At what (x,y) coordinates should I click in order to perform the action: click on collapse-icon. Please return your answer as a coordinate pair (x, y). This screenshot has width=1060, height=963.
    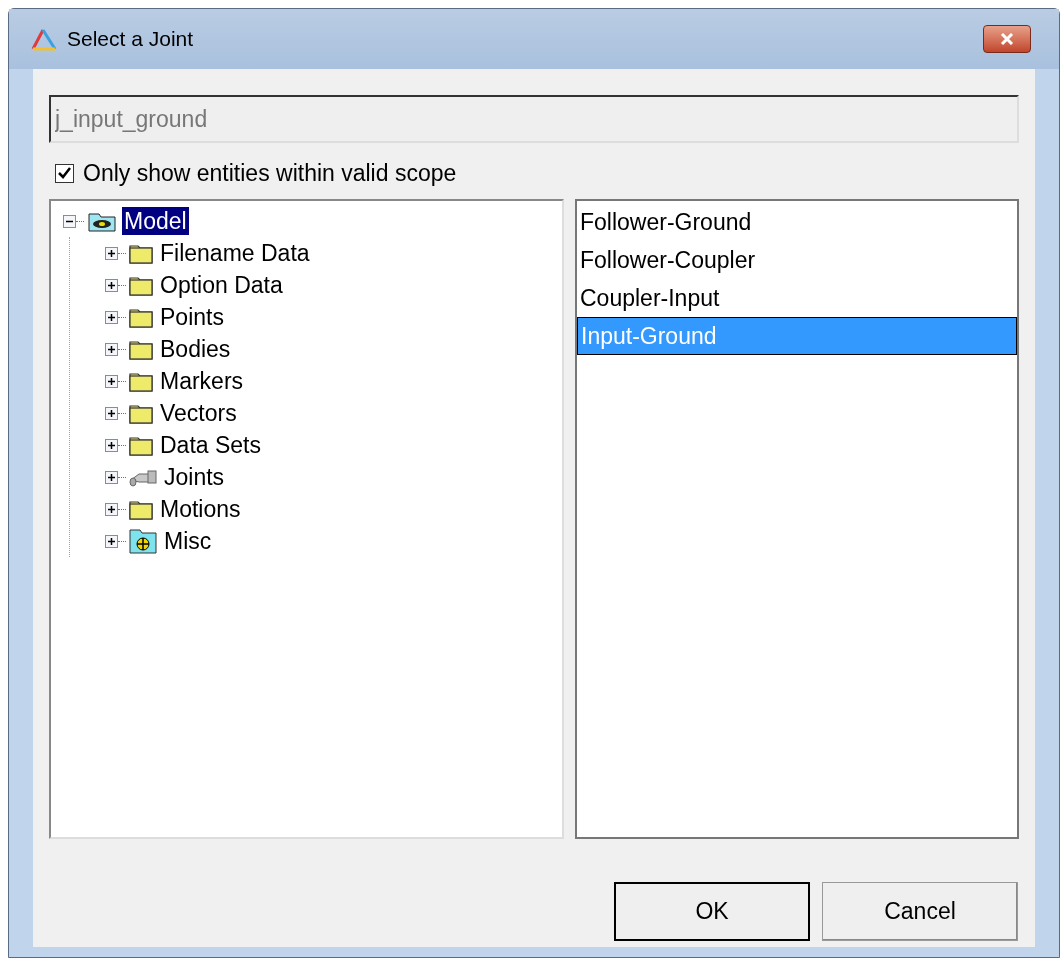
    Looking at the image, I should click on (69, 221).